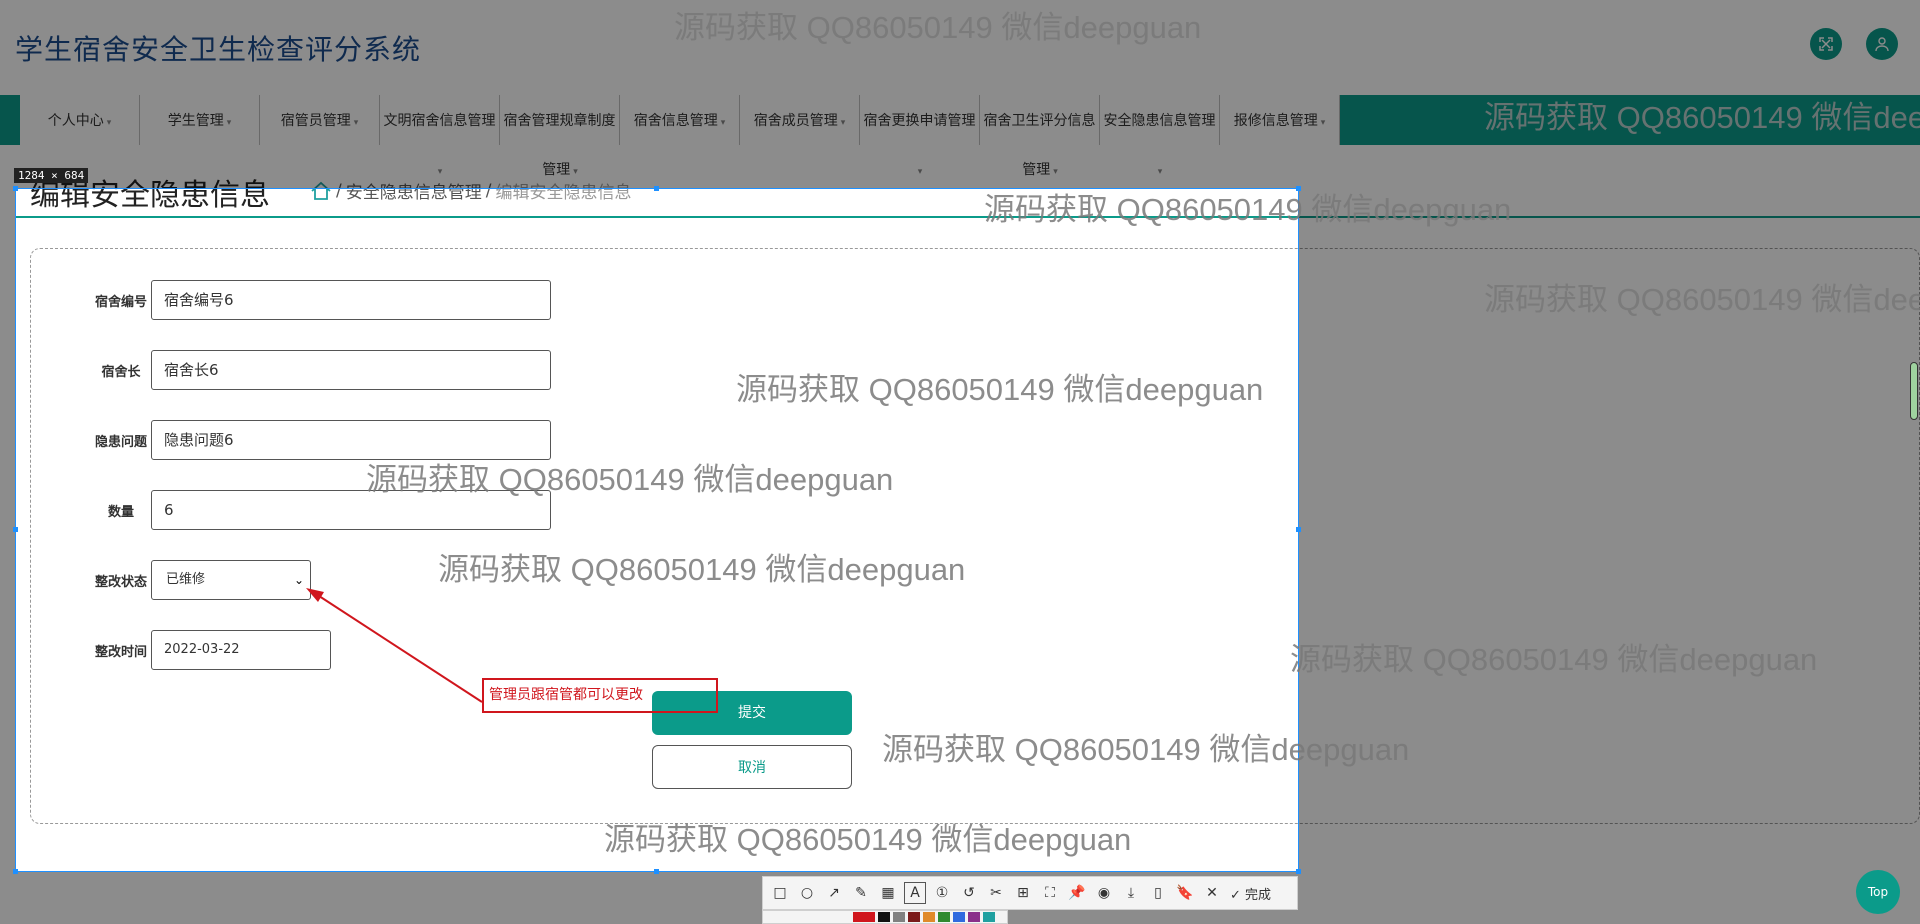 This screenshot has height=924, width=1920. What do you see at coordinates (989, 917) in the screenshot?
I see `color-swatch-teal` at bounding box center [989, 917].